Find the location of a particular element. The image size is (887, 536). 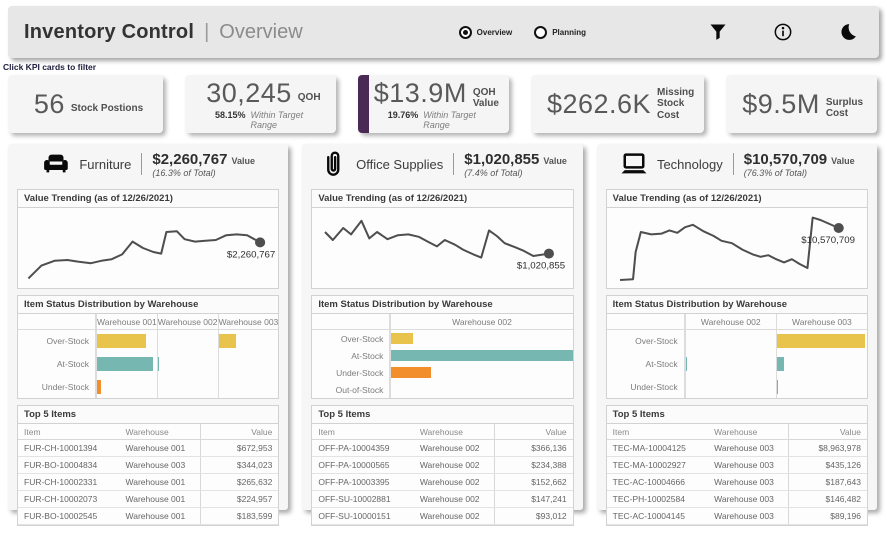

trend-end-label: $2,260,767 is located at coordinates (251, 254).